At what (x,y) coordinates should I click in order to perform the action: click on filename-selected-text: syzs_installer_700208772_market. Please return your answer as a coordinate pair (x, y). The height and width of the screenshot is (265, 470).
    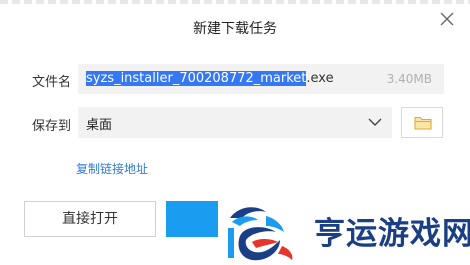
    Looking at the image, I should click on (196, 78).